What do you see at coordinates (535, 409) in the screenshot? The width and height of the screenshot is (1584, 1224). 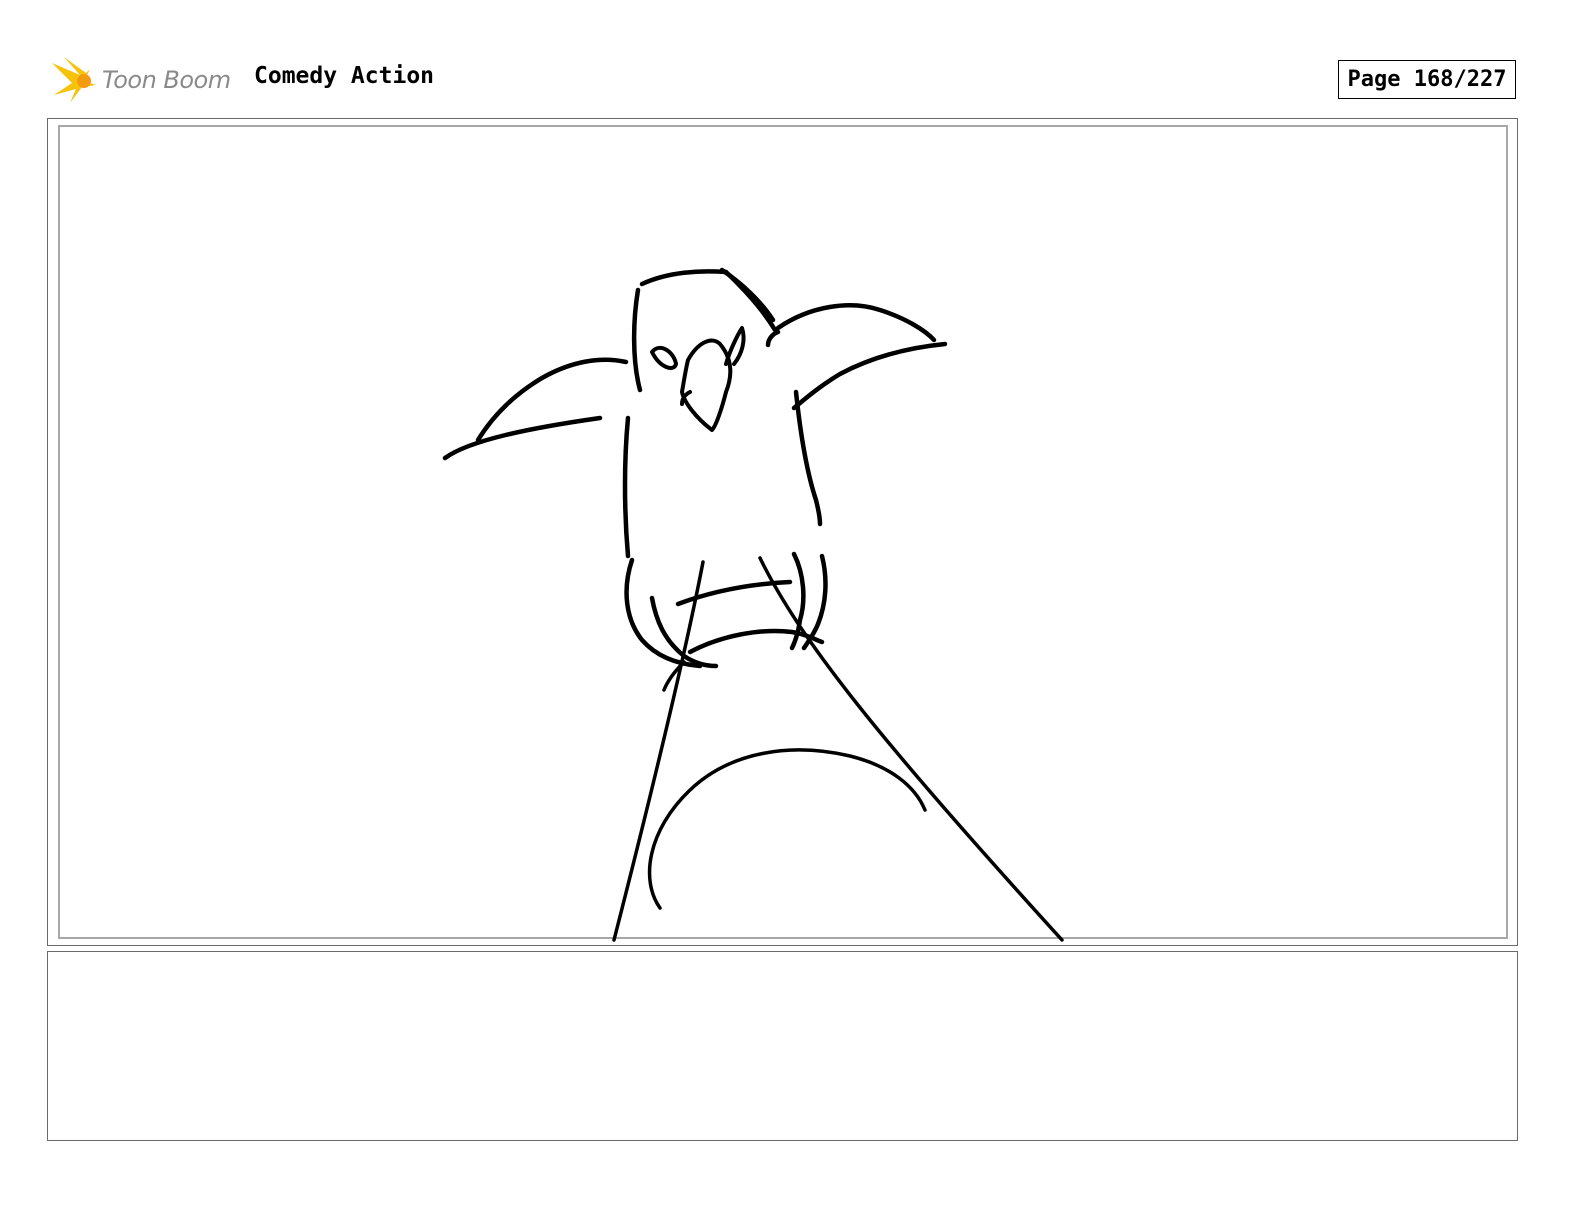 I see `left-wing` at bounding box center [535, 409].